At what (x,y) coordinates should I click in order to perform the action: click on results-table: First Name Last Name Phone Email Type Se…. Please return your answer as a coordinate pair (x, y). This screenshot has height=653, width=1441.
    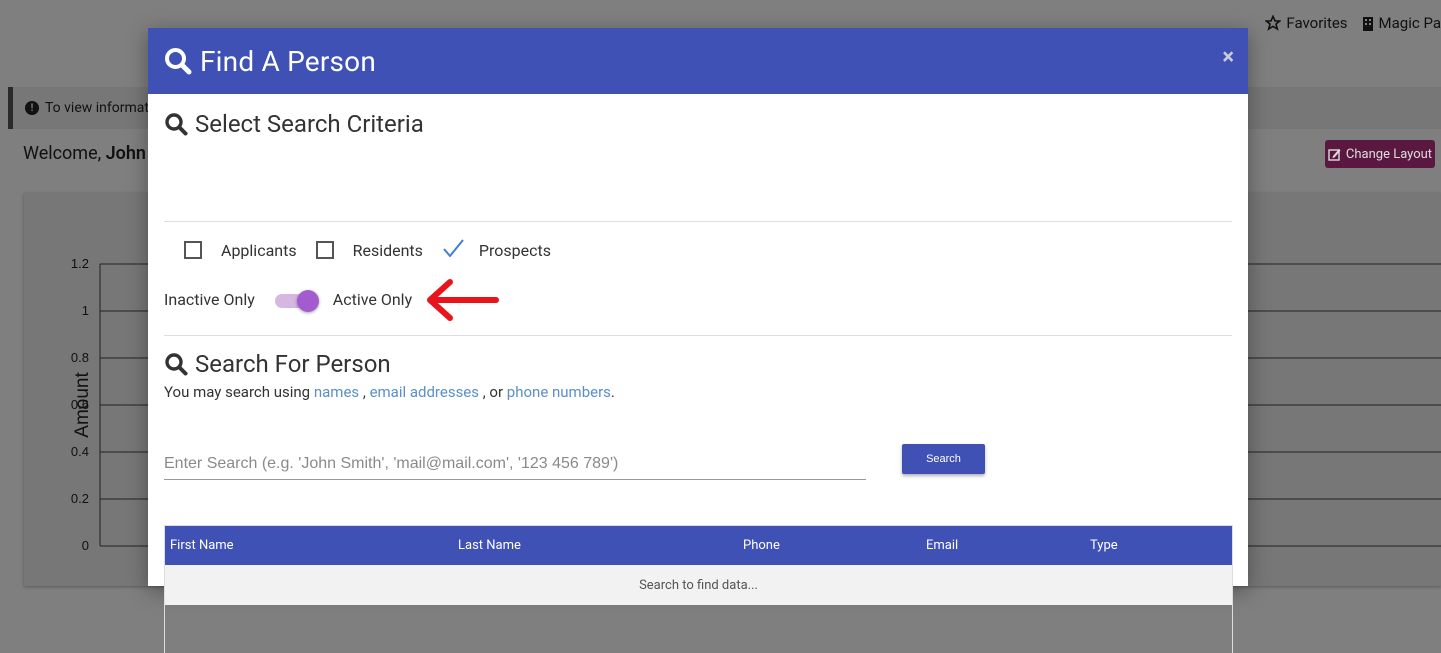
    Looking at the image, I should click on (698, 589).